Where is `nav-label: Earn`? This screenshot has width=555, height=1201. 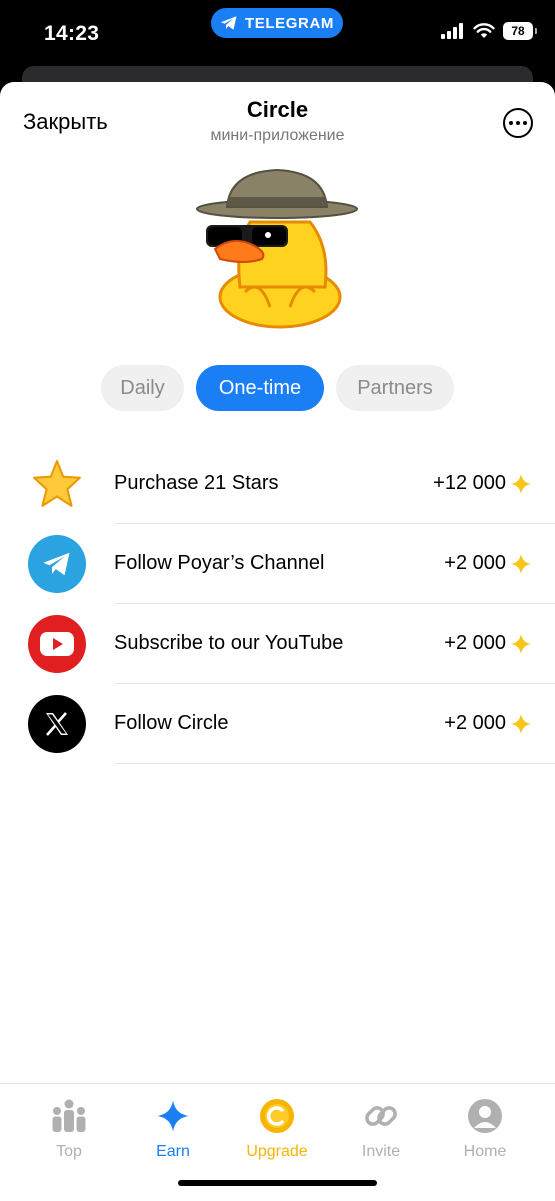 nav-label: Earn is located at coordinates (173, 1151).